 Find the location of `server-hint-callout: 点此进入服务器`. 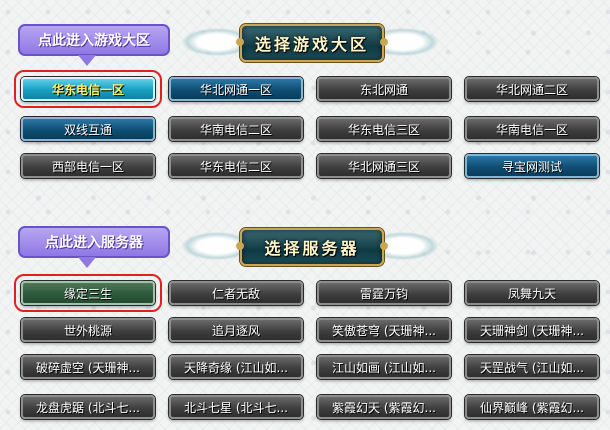

server-hint-callout: 点此进入服务器 is located at coordinates (94, 247).